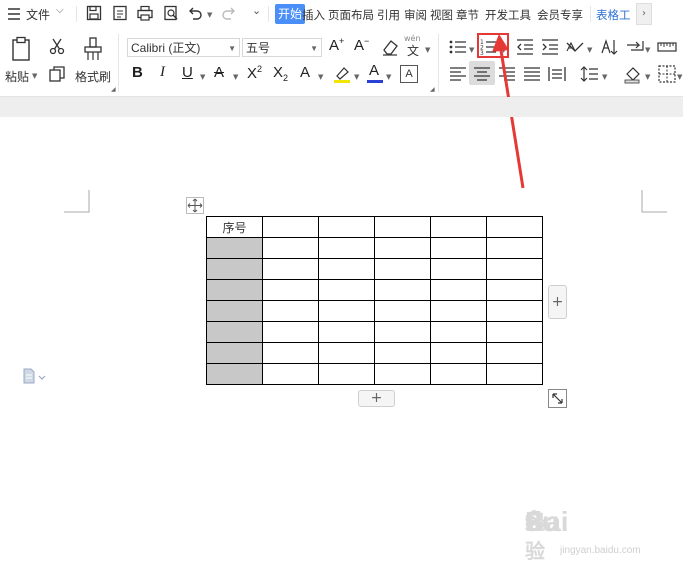  What do you see at coordinates (256, 10) in the screenshot?
I see `quick-access-more-icon: ⌄` at bounding box center [256, 10].